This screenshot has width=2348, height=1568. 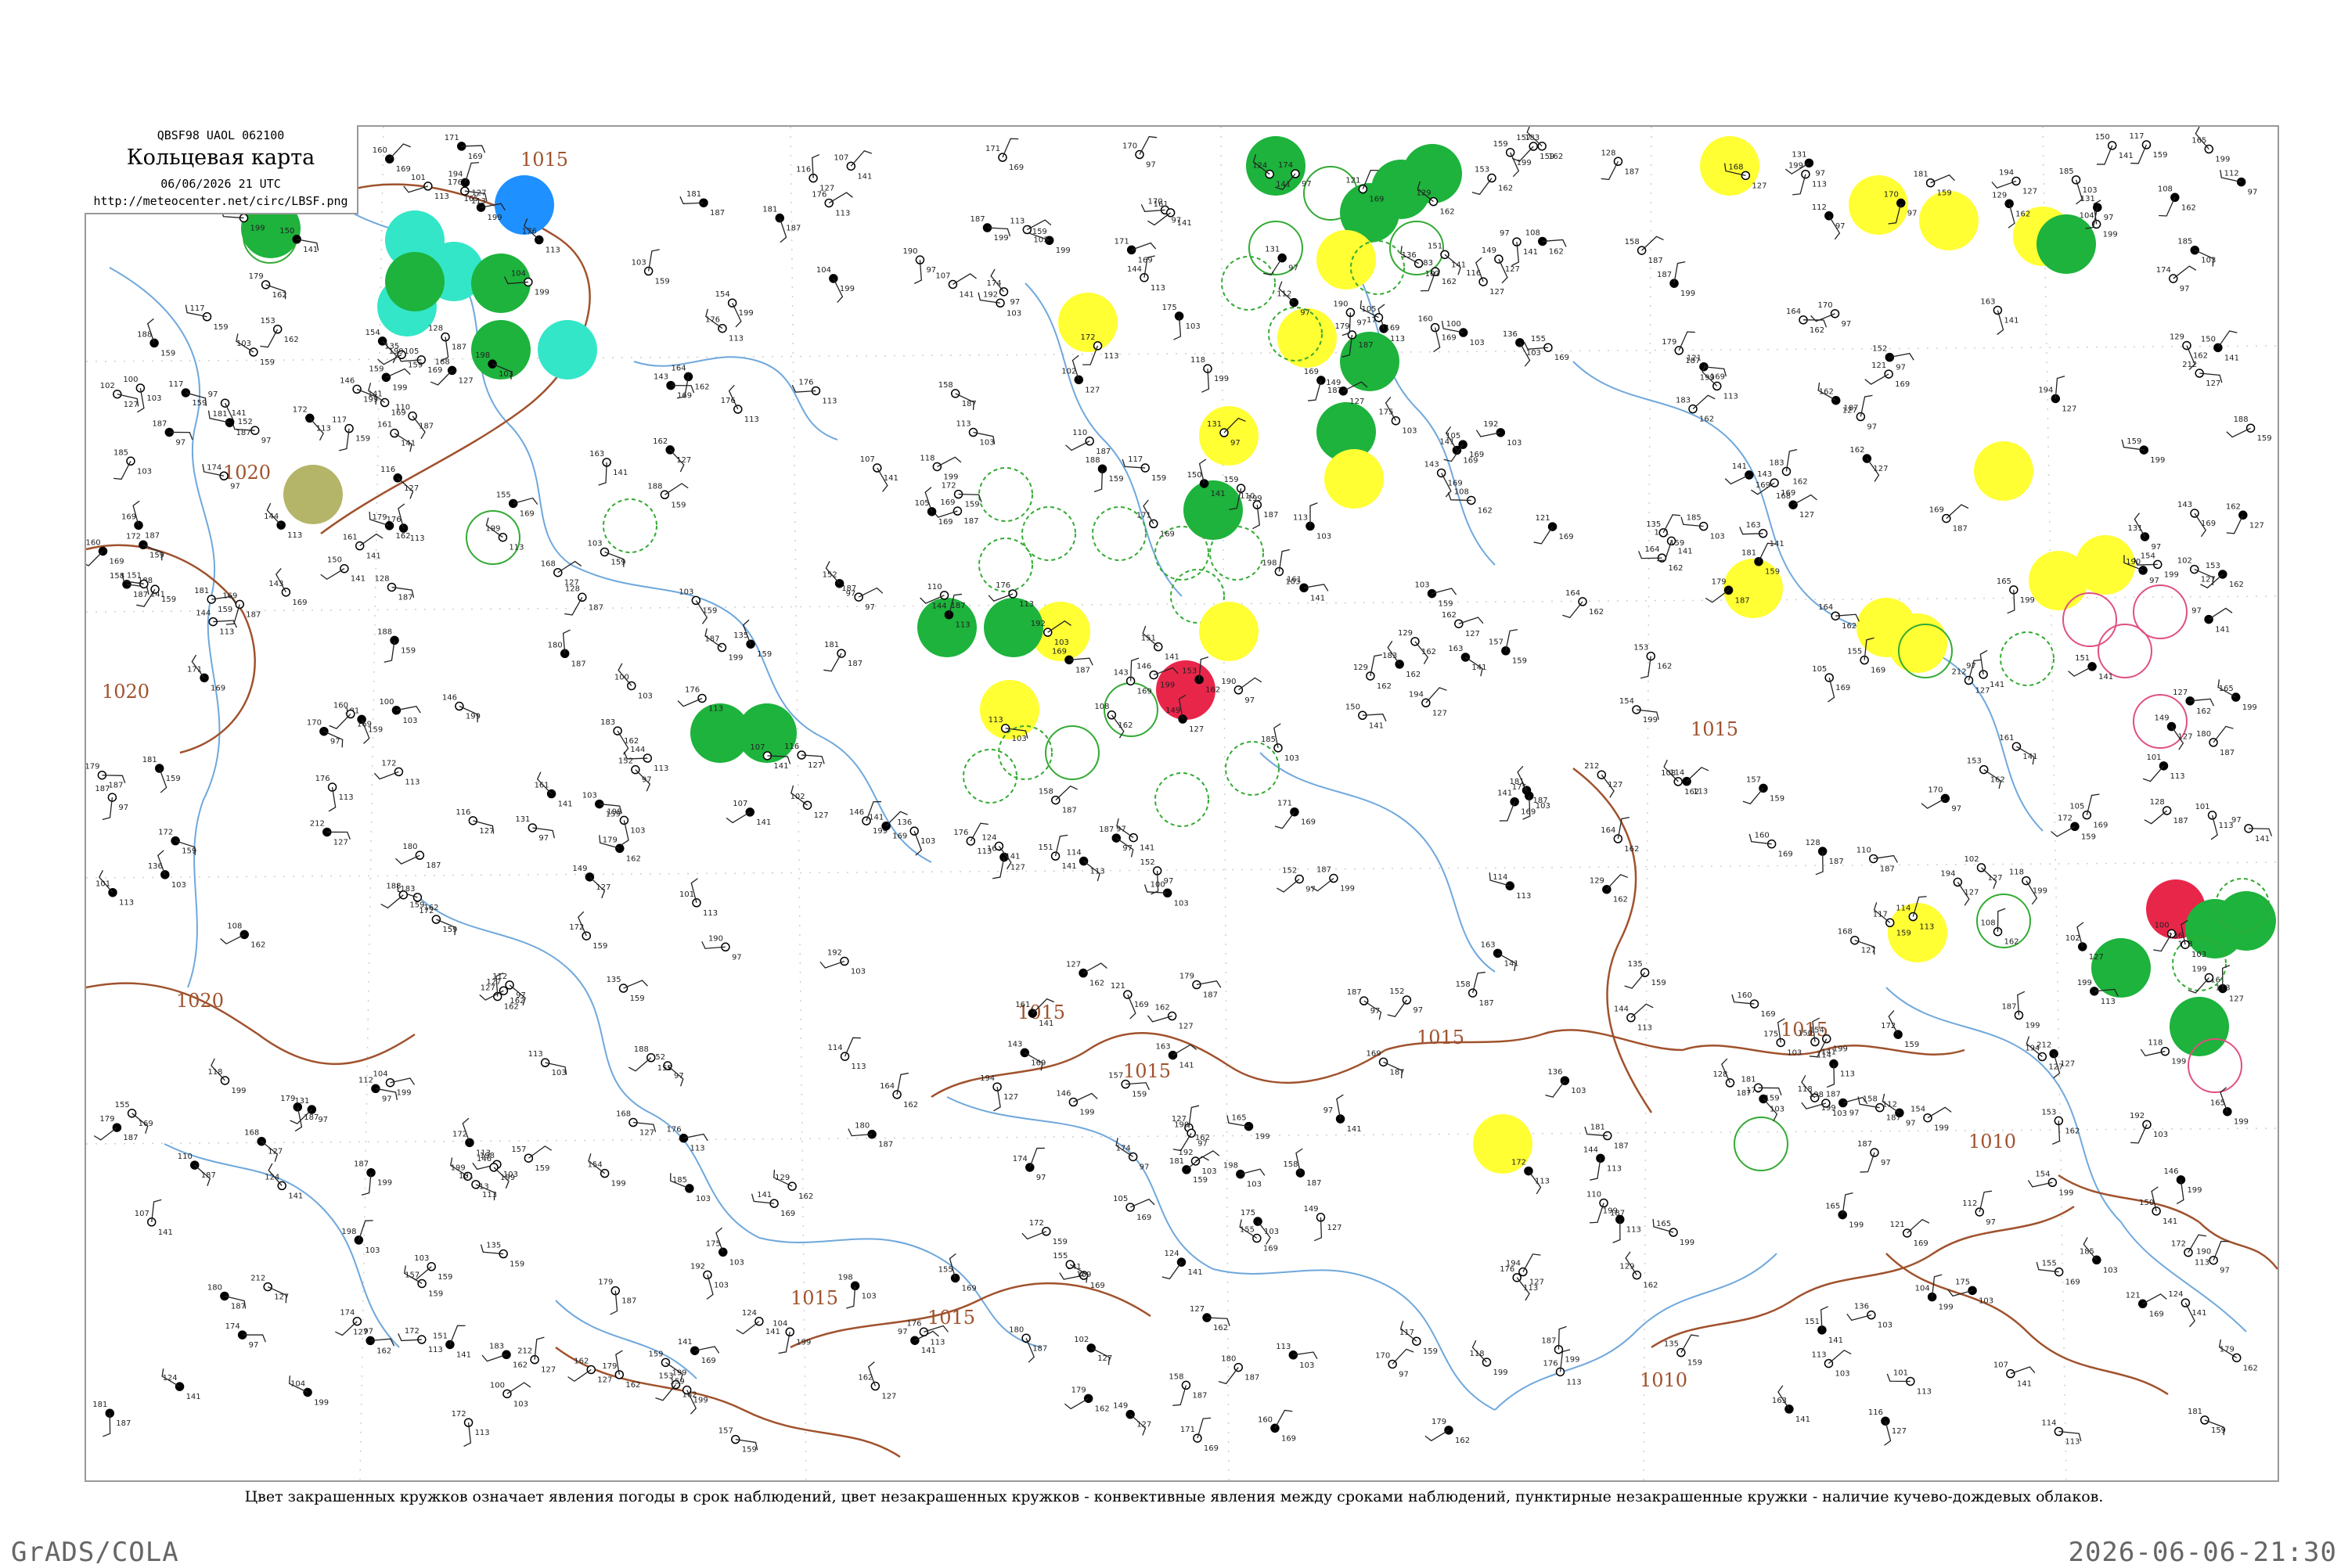 I want to click on station-plot: 170 97, so click(x=1830, y=315).